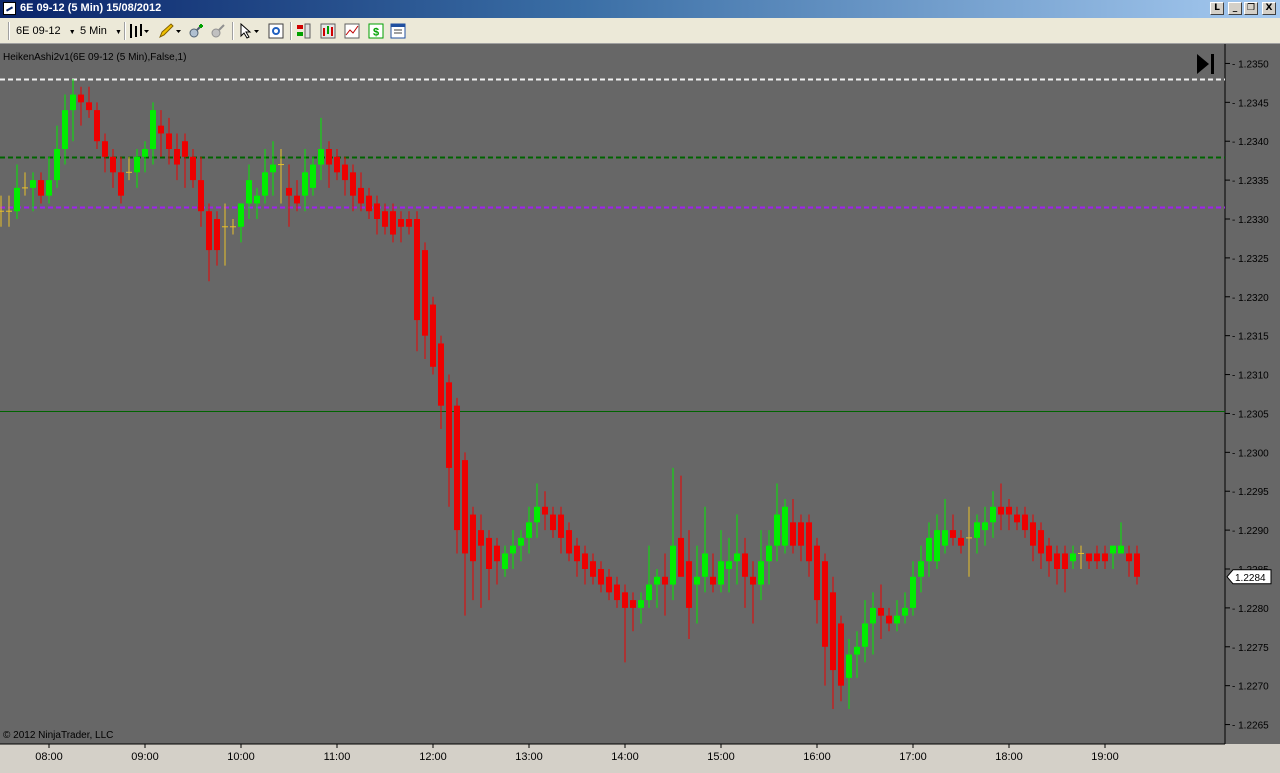 The width and height of the screenshot is (1280, 773). Describe the element at coordinates (1250, 298) in the screenshot. I see `price-tick-label: - 1.2320` at that location.